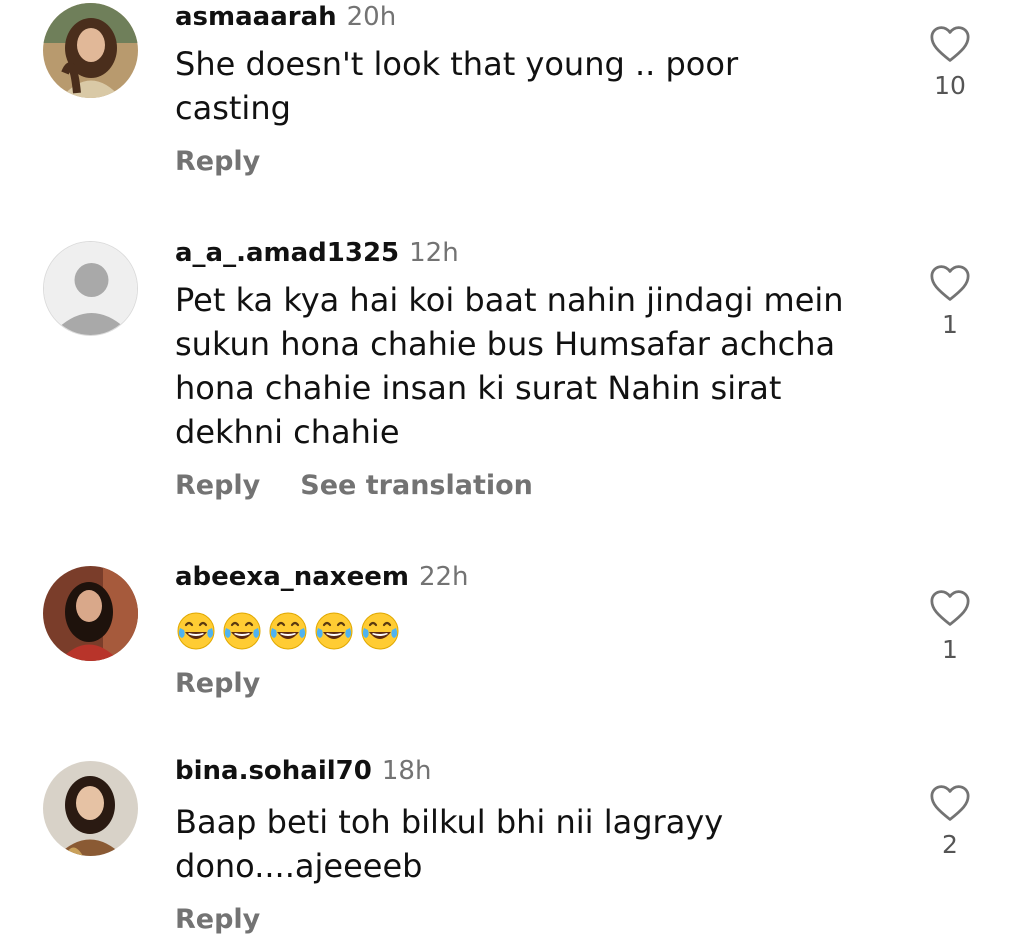 The image size is (1024, 937). Describe the element at coordinates (273, 771) in the screenshot. I see `username-link: bina.sohail70` at that location.